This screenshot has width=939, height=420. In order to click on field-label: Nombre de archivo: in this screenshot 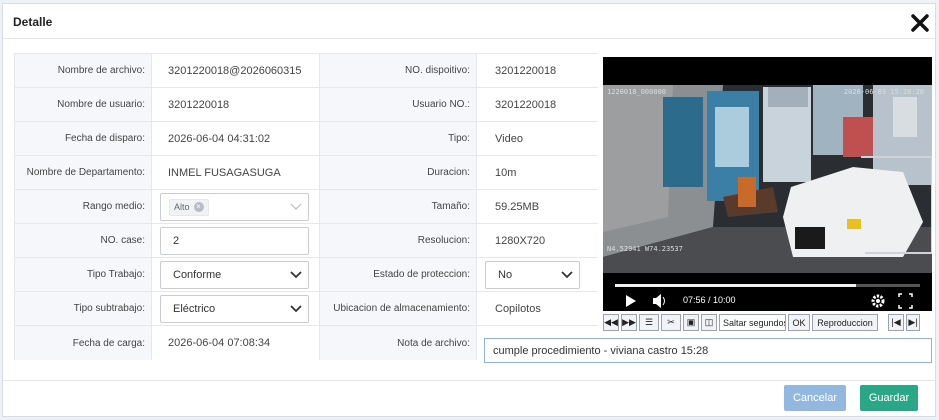, I will do `click(83, 70)`.